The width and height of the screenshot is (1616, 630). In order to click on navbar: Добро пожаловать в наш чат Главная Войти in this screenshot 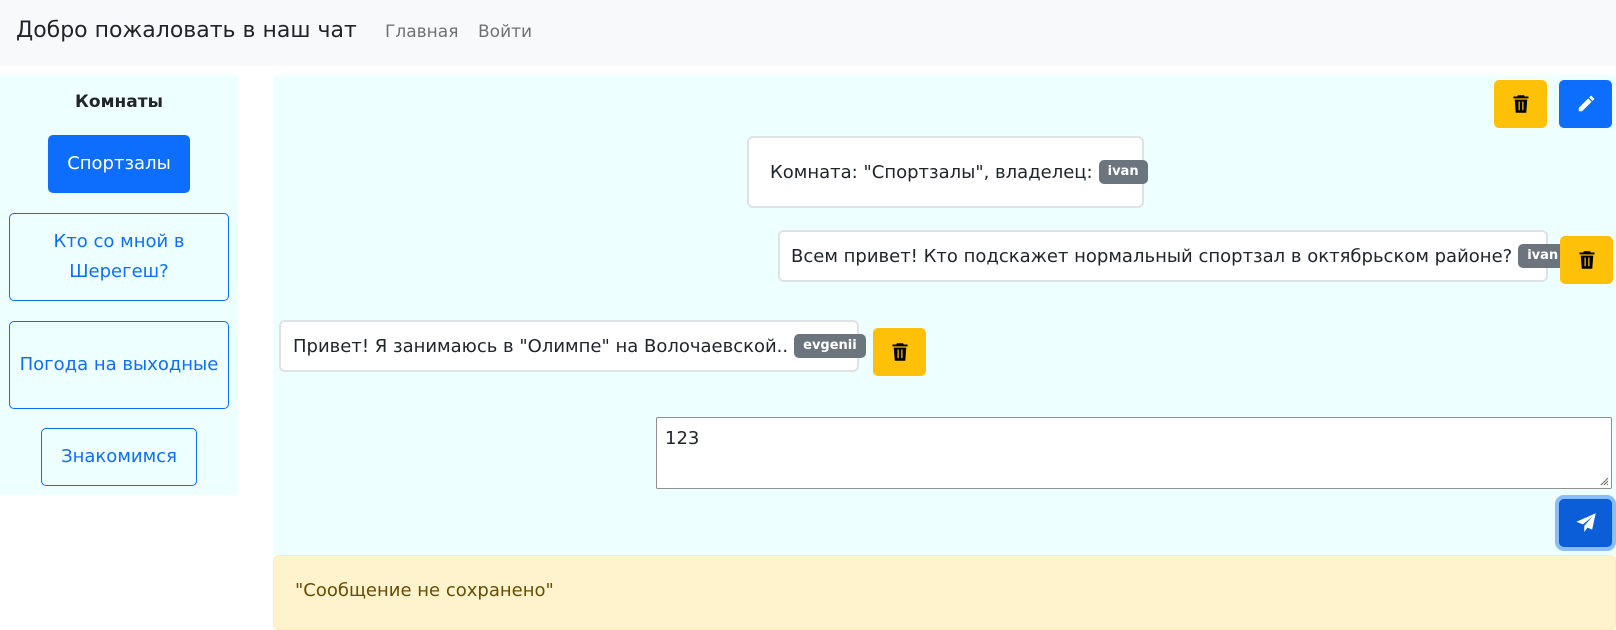, I will do `click(808, 33)`.